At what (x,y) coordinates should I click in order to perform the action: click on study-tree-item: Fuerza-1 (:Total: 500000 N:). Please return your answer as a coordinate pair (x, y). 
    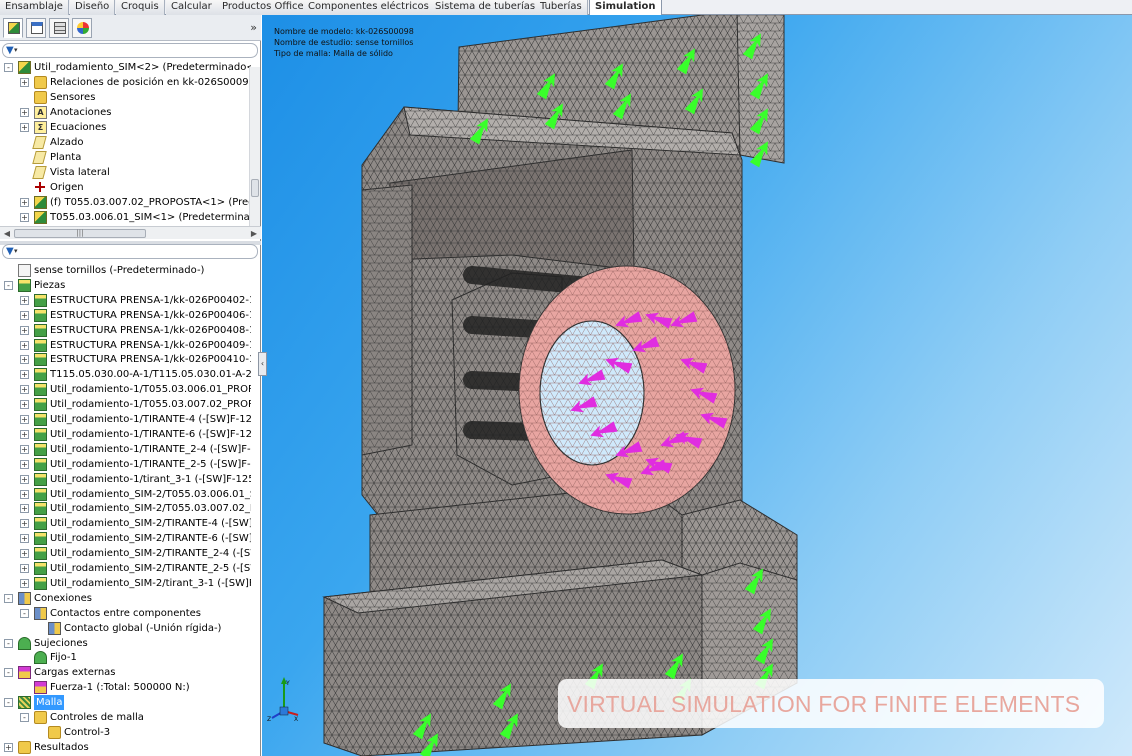
    Looking at the image, I should click on (125, 687).